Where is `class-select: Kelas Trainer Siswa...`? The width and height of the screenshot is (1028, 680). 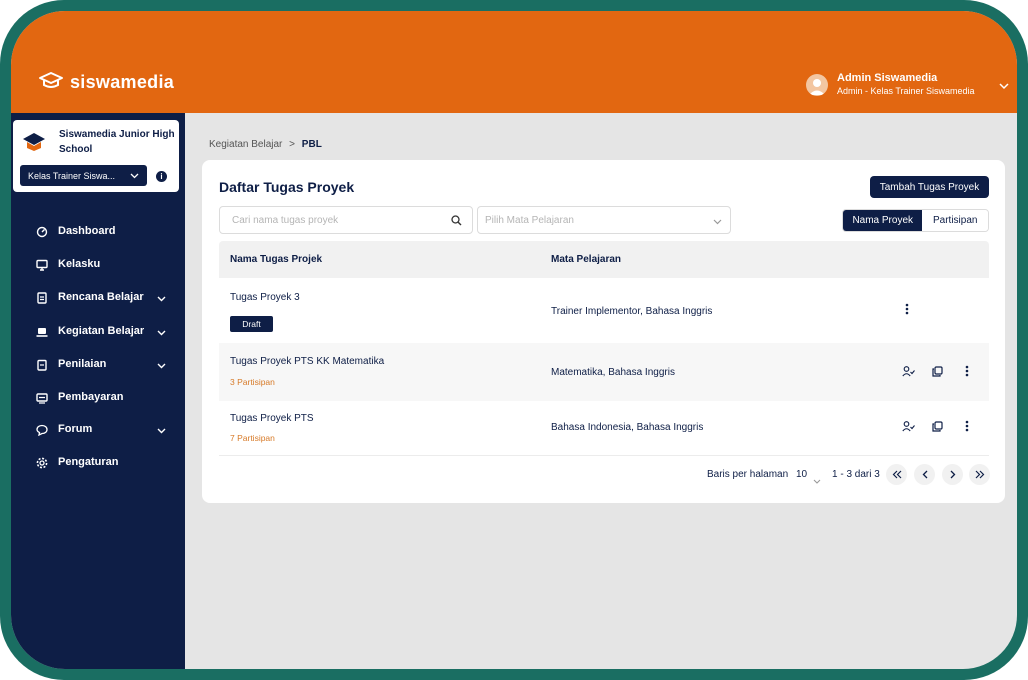
class-select: Kelas Trainer Siswa... is located at coordinates (83, 175).